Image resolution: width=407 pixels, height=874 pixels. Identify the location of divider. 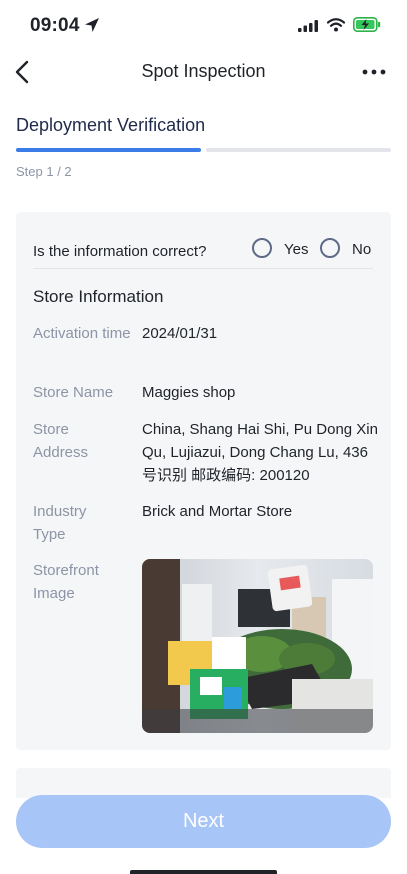
(203, 268).